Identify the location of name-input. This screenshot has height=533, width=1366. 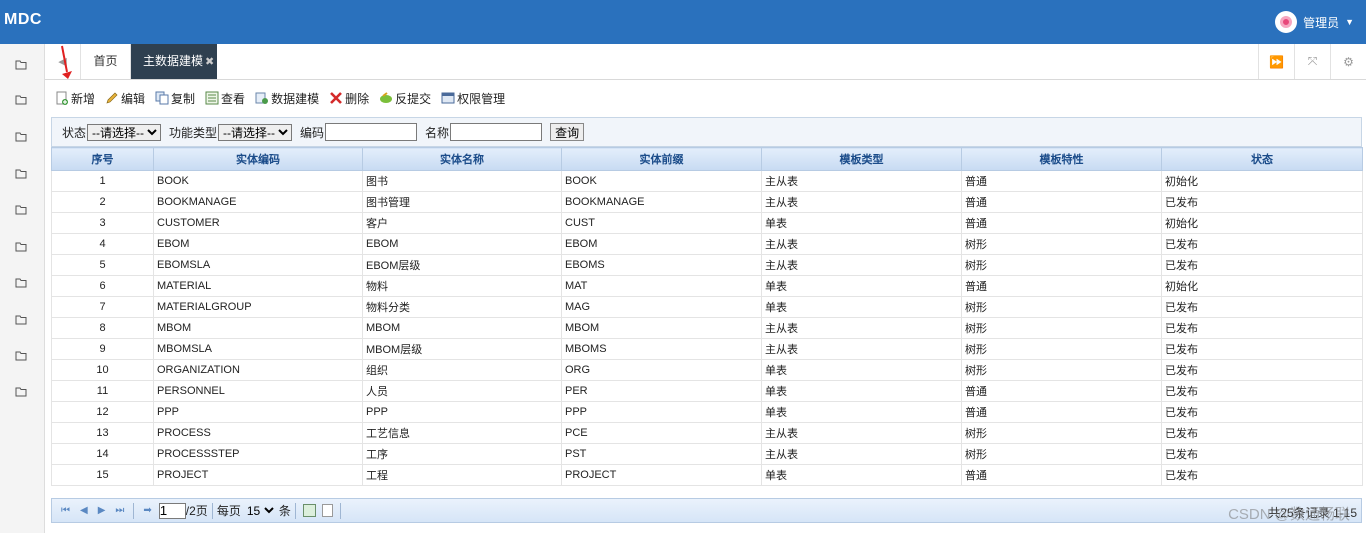
(496, 132).